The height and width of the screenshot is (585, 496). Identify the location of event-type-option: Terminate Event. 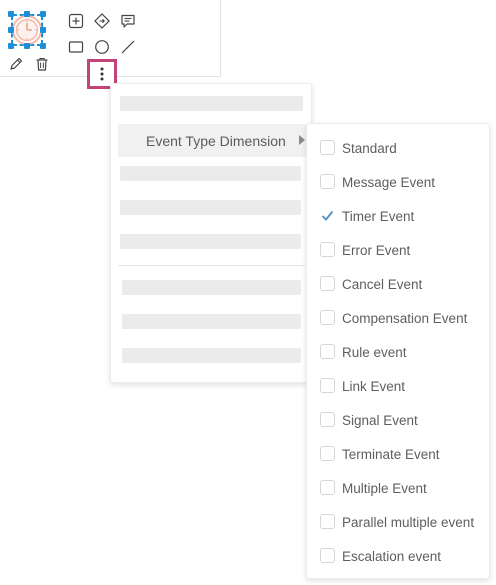
(399, 454).